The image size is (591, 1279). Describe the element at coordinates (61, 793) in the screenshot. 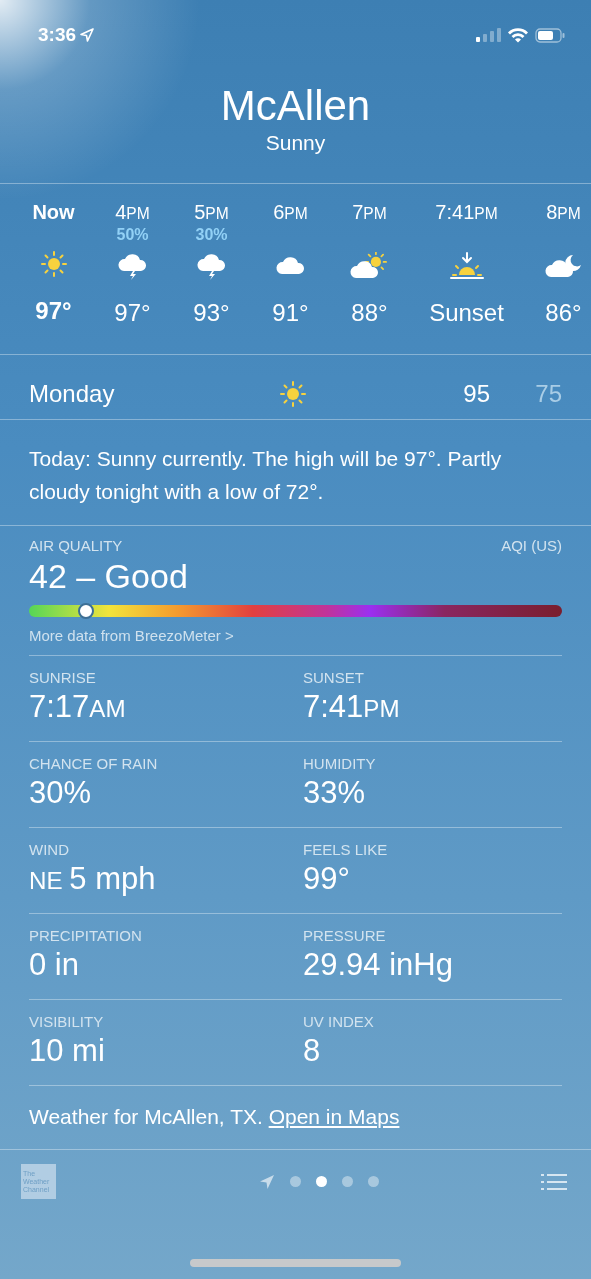

I see `detail-value: 30%` at that location.